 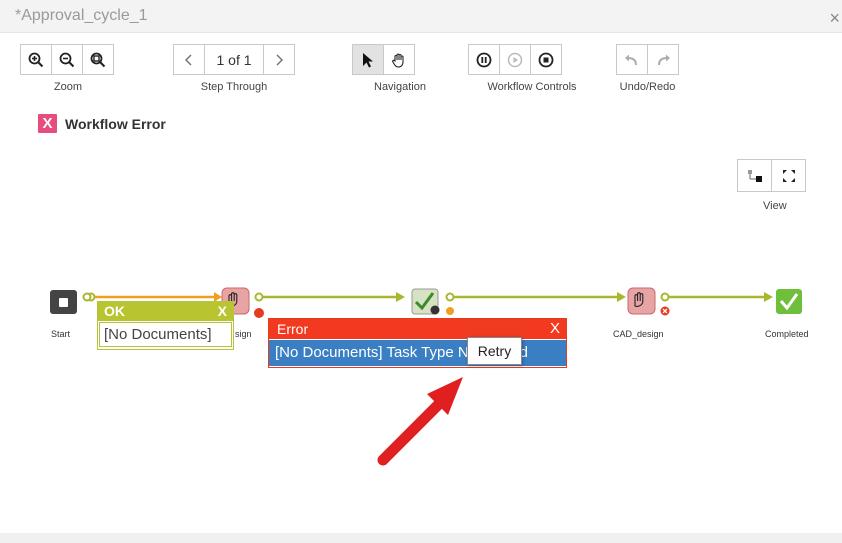 What do you see at coordinates (494, 351) in the screenshot?
I see `retry-tooltip: Retry` at bounding box center [494, 351].